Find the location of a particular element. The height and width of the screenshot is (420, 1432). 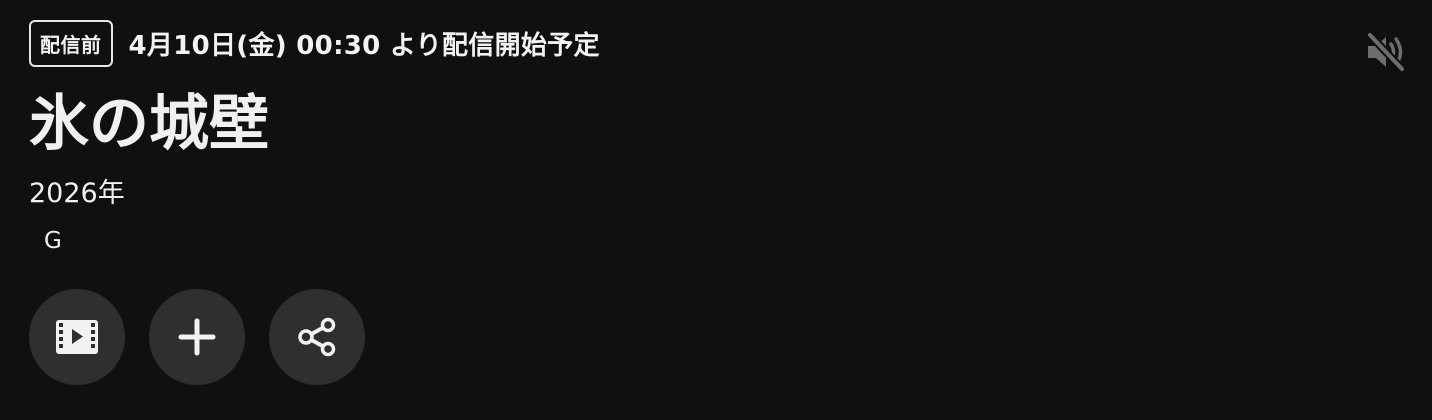

volume-muted-icon is located at coordinates (1386, 52).